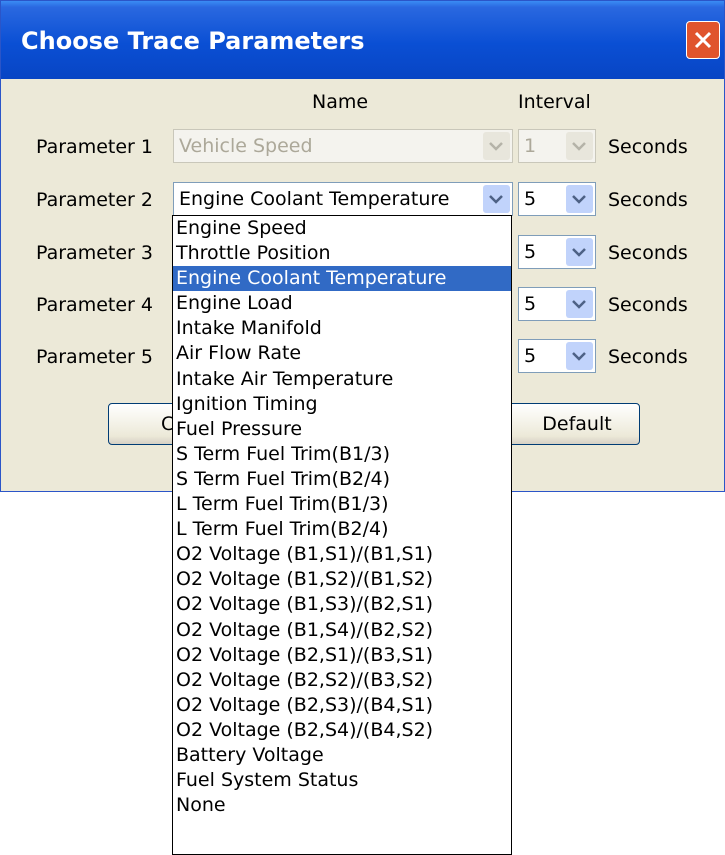  What do you see at coordinates (342, 554) in the screenshot?
I see `dropdown-option: O2 Voltage (B1,S1)/(B1,S1)` at bounding box center [342, 554].